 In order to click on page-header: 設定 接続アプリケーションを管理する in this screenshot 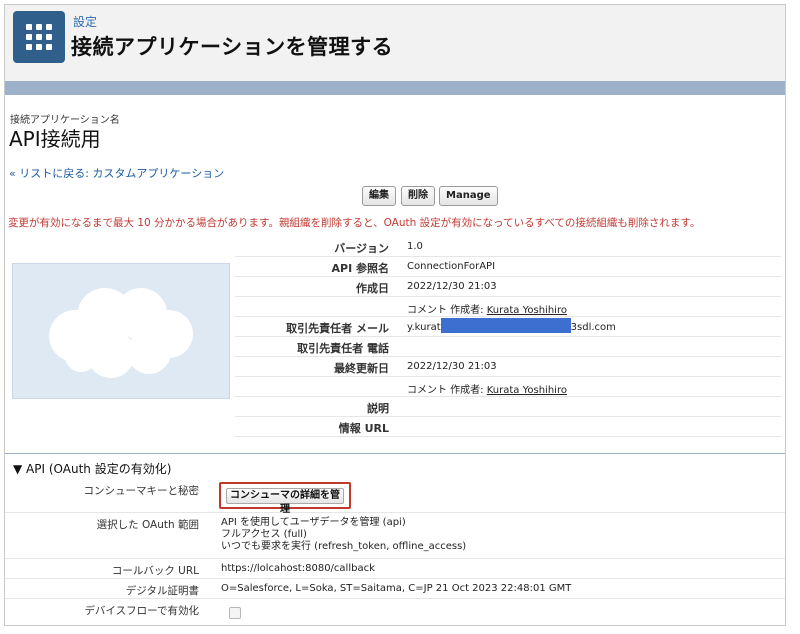, I will do `click(395, 43)`.